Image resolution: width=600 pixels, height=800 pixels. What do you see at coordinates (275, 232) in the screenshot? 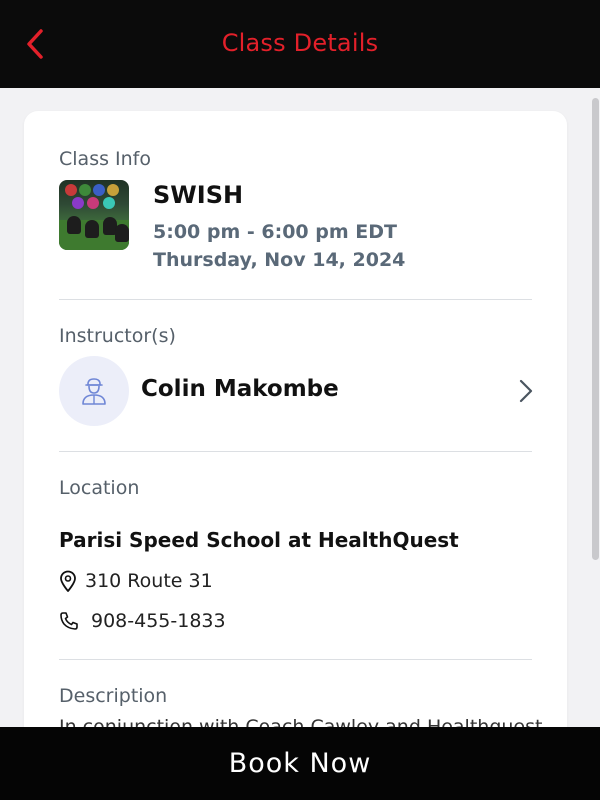
I see `class-time: 5:00 pm - 6:00 pm EDT` at bounding box center [275, 232].